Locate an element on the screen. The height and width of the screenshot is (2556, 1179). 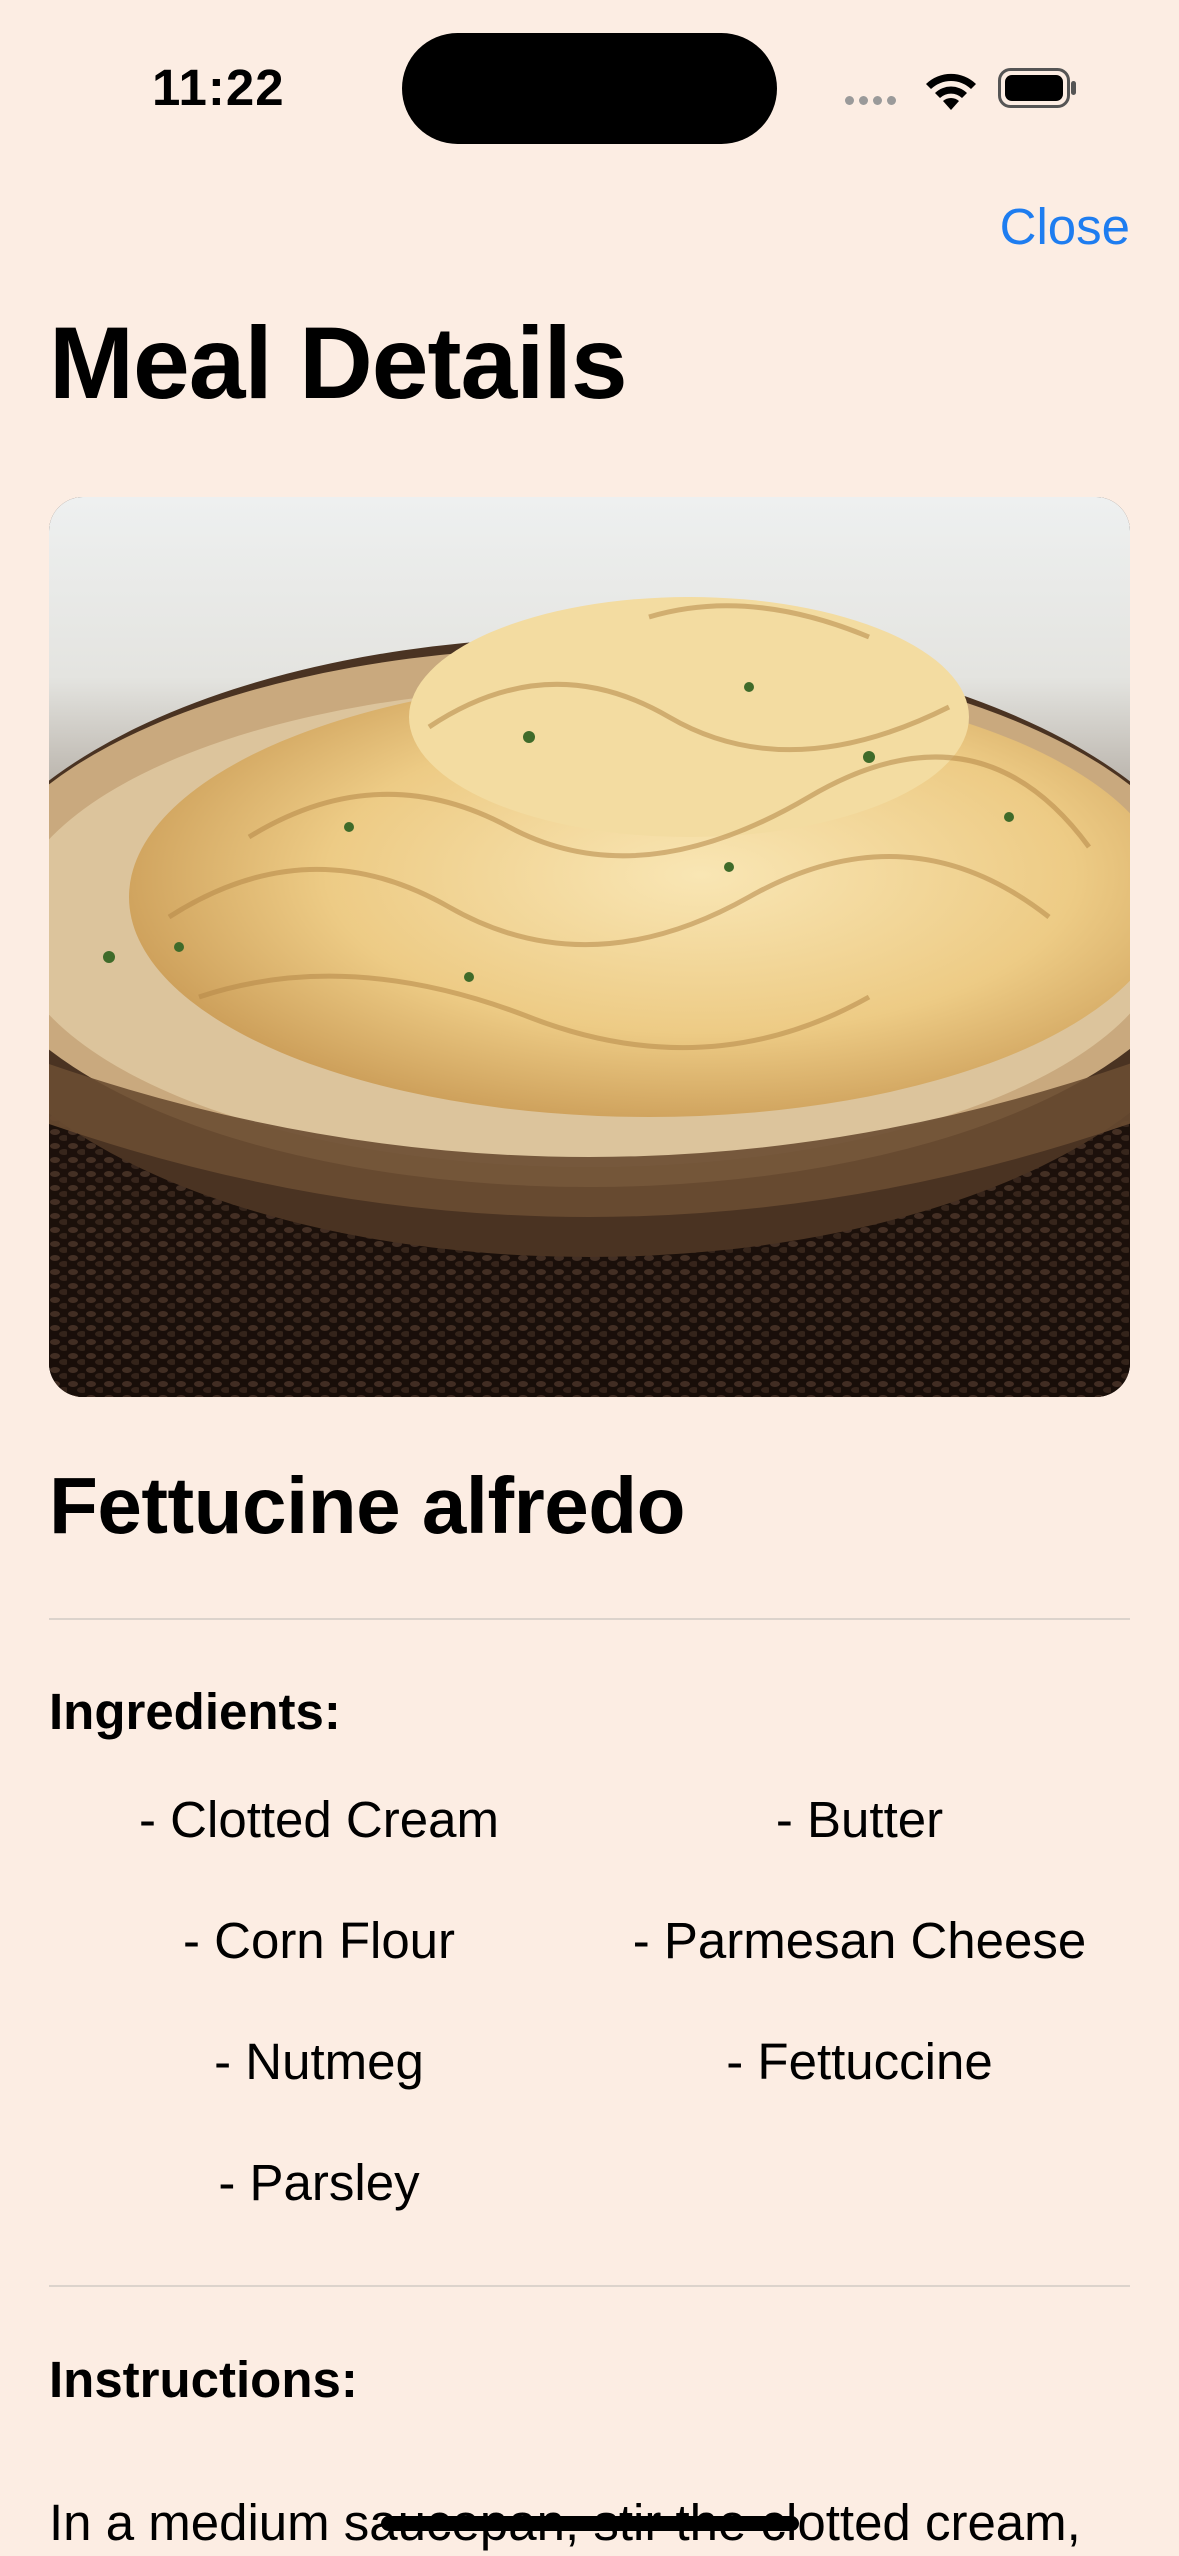
dynamic-island is located at coordinates (589, 88).